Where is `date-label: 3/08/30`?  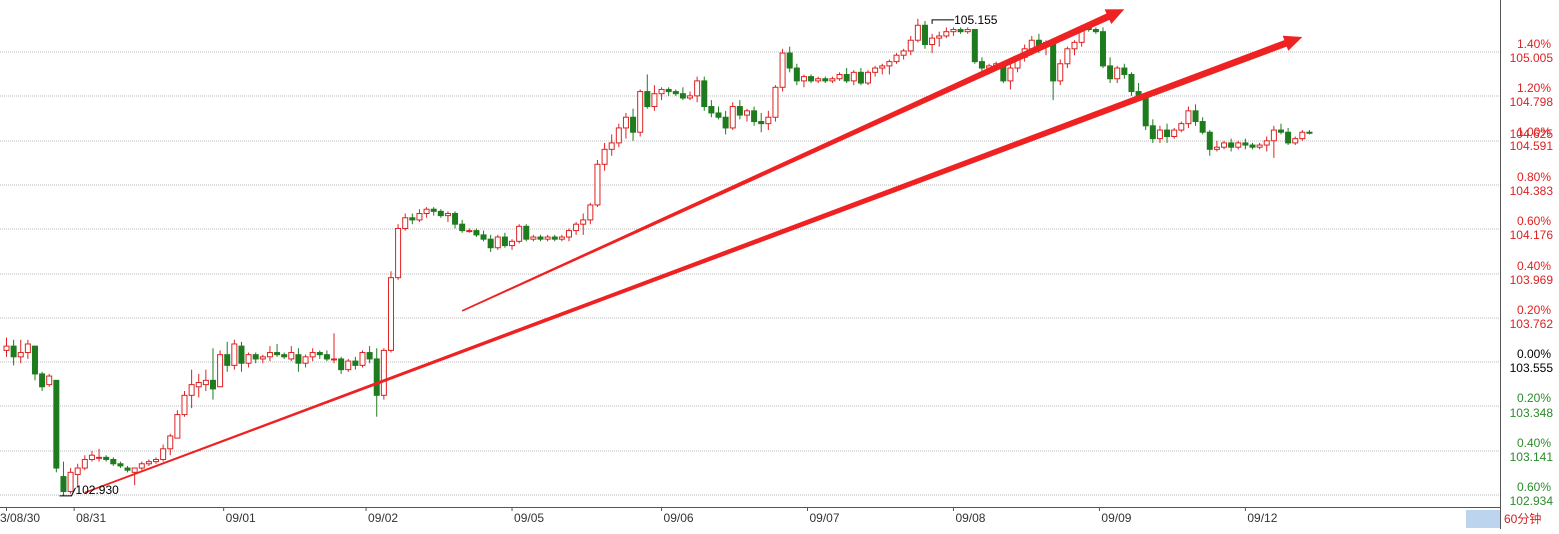 date-label: 3/08/30 is located at coordinates (20, 518).